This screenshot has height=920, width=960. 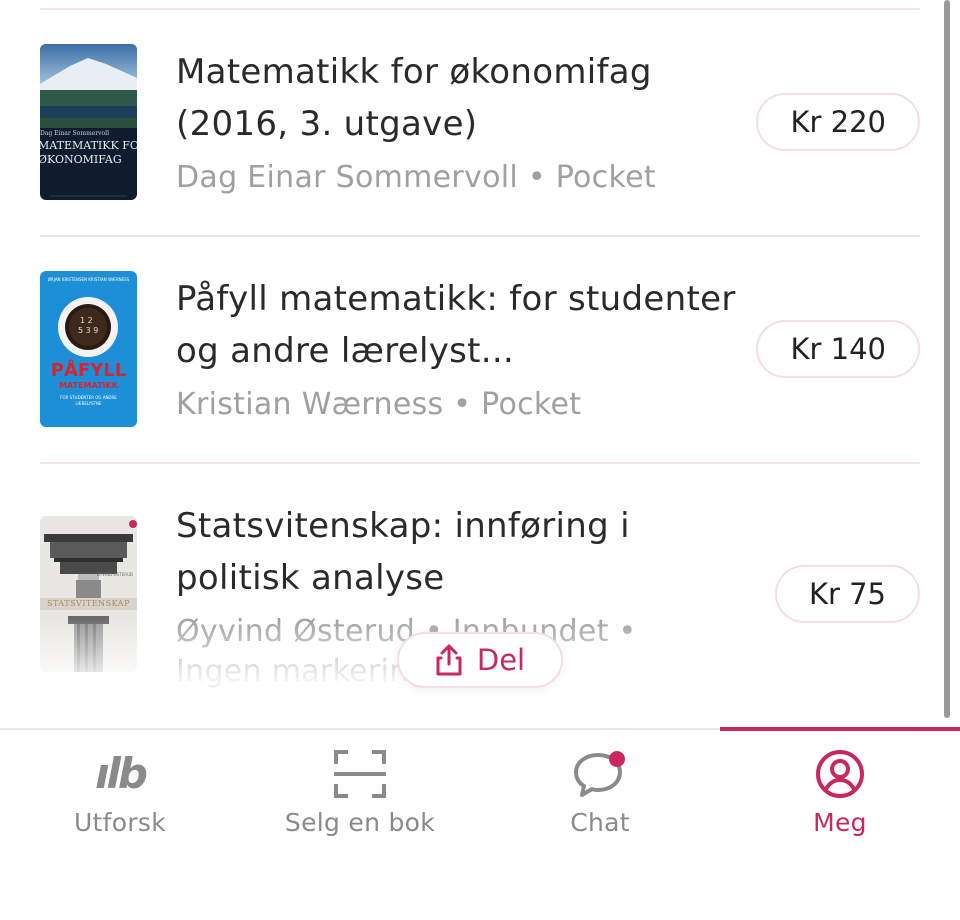 I want to click on cover-title: PÅFYLL, so click(x=88, y=370).